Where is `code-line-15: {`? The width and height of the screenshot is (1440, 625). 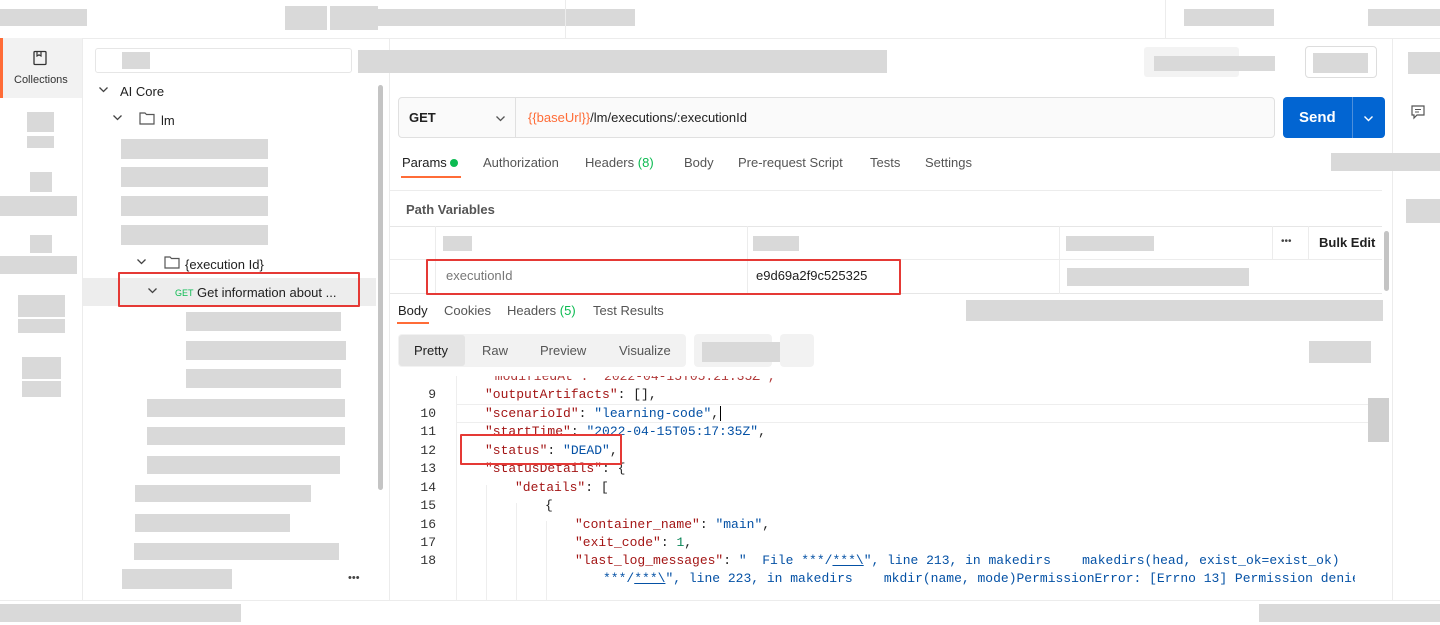 code-line-15: { is located at coordinates (549, 505).